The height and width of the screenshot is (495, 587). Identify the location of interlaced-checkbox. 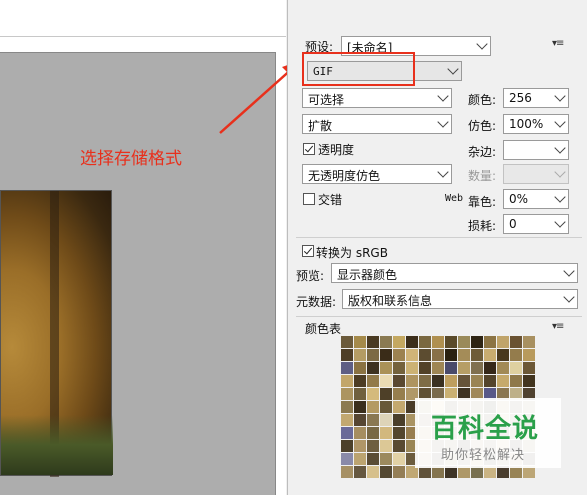
(309, 199).